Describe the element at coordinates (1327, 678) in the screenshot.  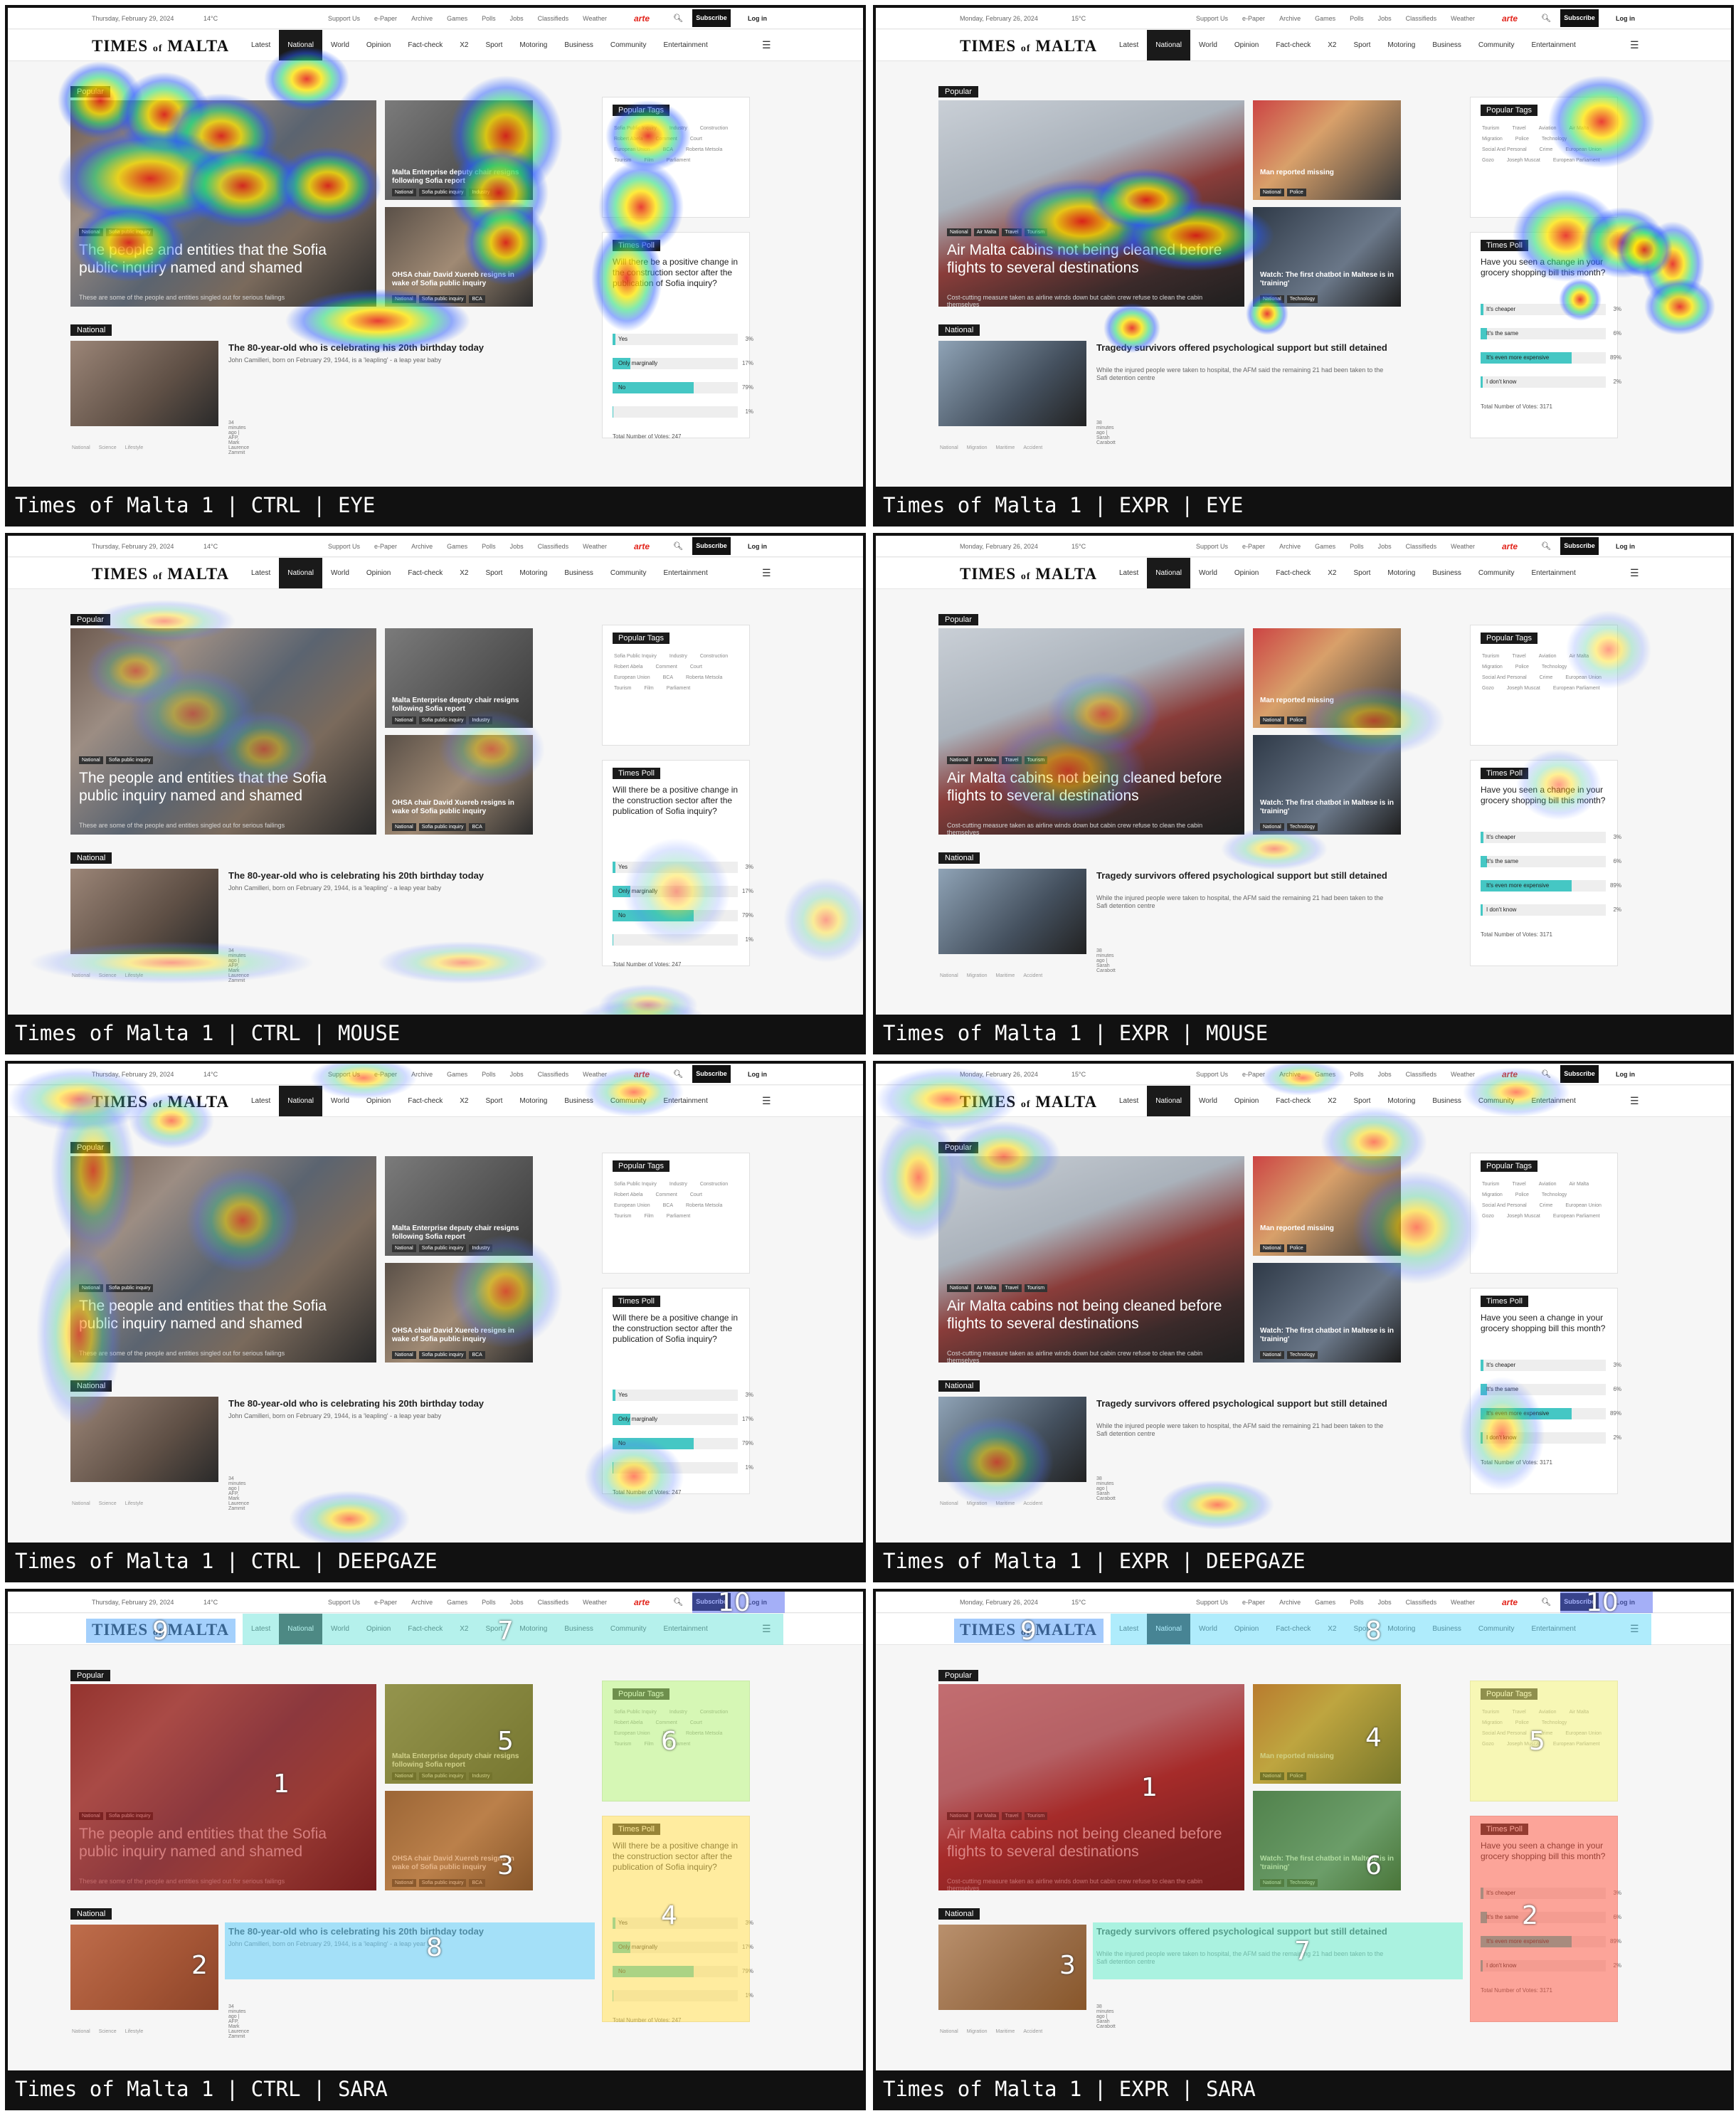
I see `side-article-1: Man reported missing National Police` at that location.